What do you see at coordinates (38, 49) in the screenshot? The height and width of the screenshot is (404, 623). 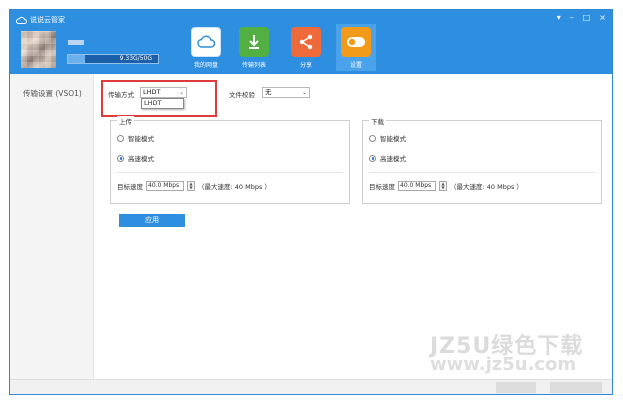 I see `avatar` at bounding box center [38, 49].